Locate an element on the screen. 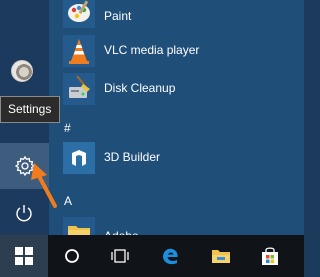  power-icon is located at coordinates (24, 213).